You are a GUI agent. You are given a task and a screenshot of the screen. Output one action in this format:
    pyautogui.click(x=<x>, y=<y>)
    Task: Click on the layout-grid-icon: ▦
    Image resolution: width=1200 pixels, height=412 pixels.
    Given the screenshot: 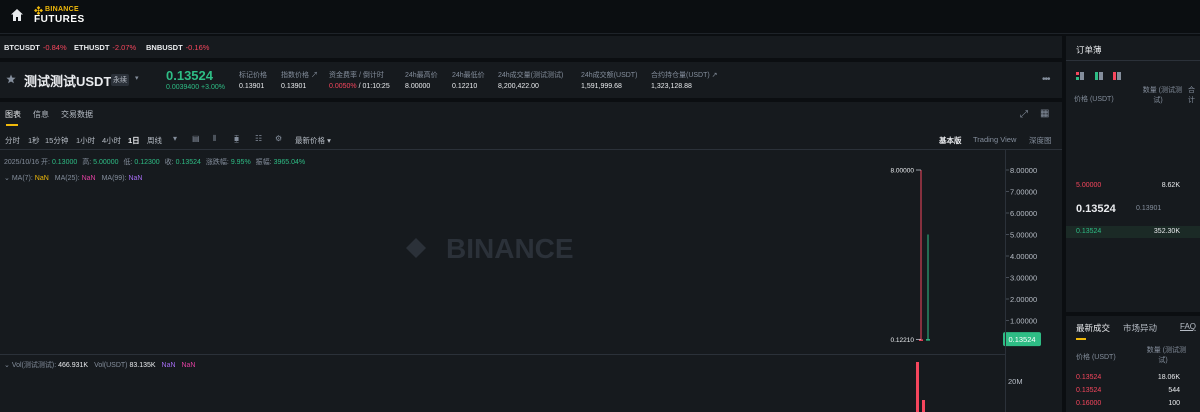 What is the action you would take?
    pyautogui.click(x=1044, y=113)
    